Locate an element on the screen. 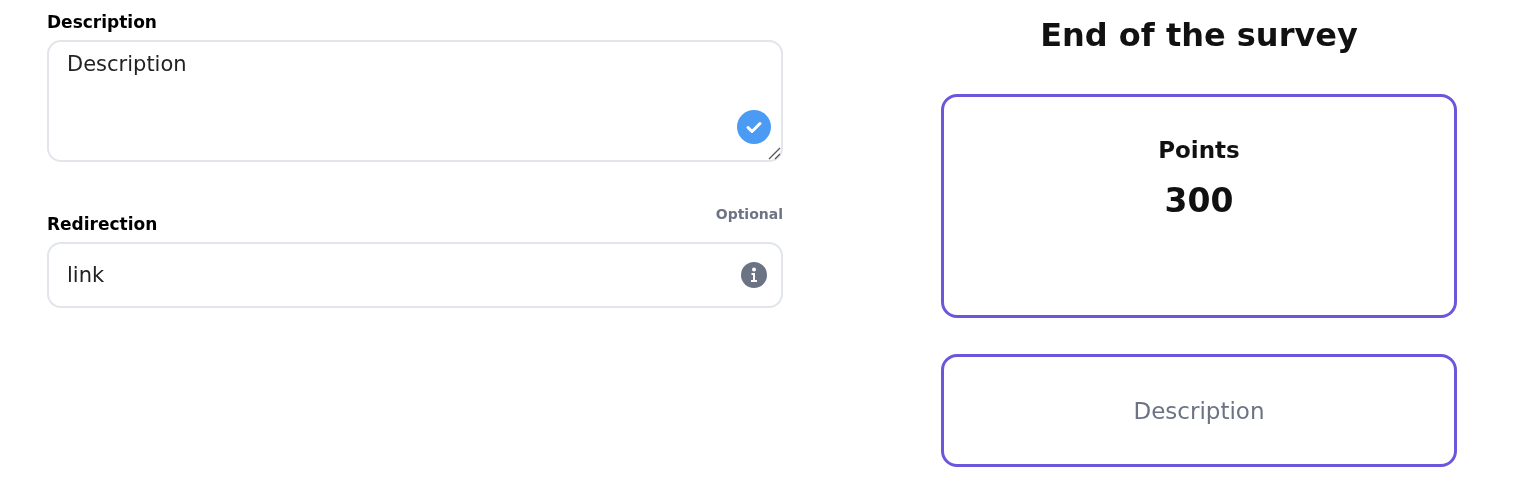 The width and height of the screenshot is (1536, 490). field-label: Description is located at coordinates (102, 22).